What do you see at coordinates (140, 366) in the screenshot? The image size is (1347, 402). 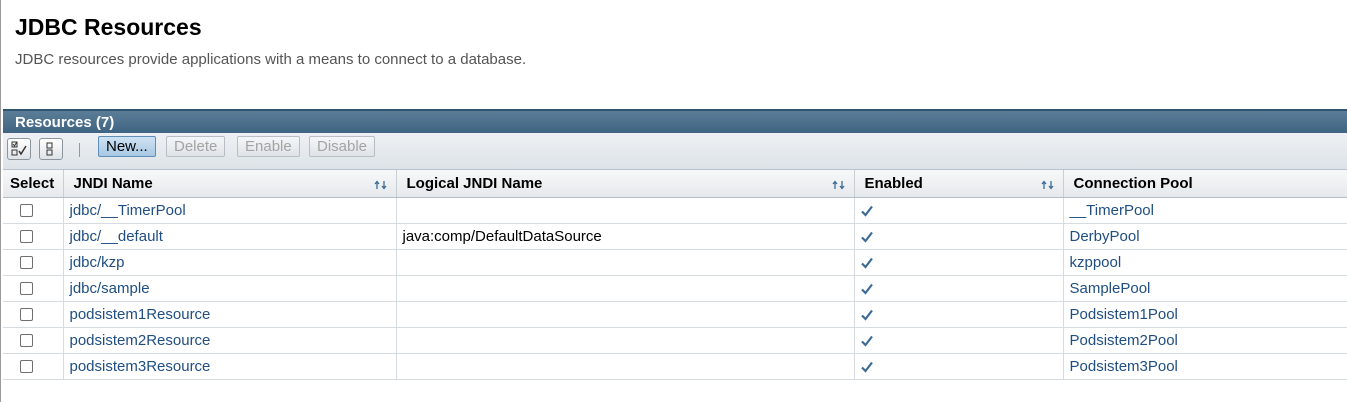 I see `jndi-name-link: podsistem3Resource` at bounding box center [140, 366].